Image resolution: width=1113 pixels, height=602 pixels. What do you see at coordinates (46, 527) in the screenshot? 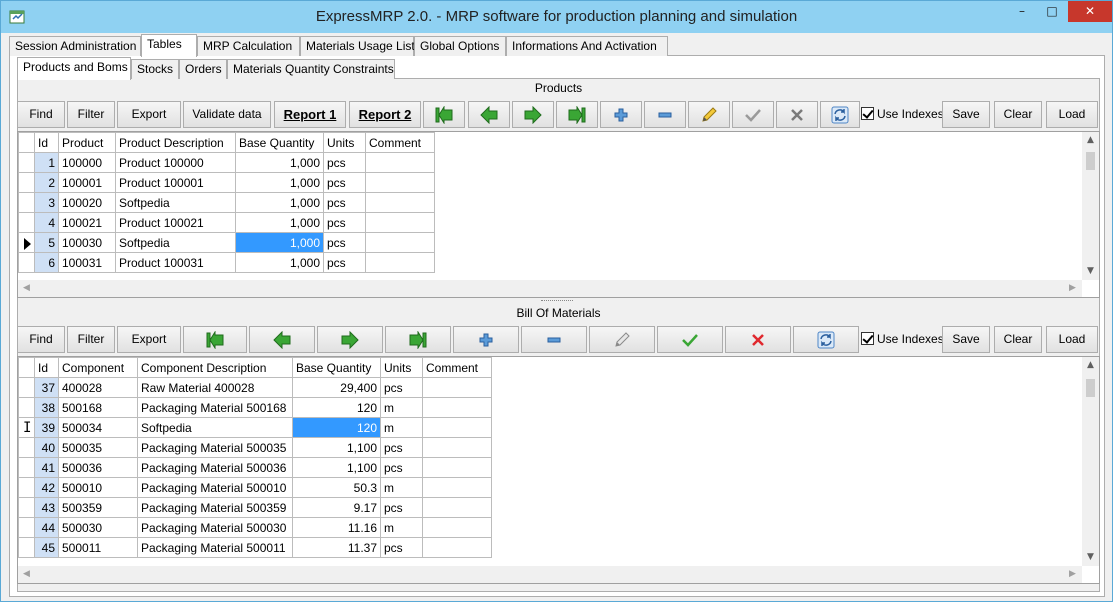
I see `cell-id: 44` at bounding box center [46, 527].